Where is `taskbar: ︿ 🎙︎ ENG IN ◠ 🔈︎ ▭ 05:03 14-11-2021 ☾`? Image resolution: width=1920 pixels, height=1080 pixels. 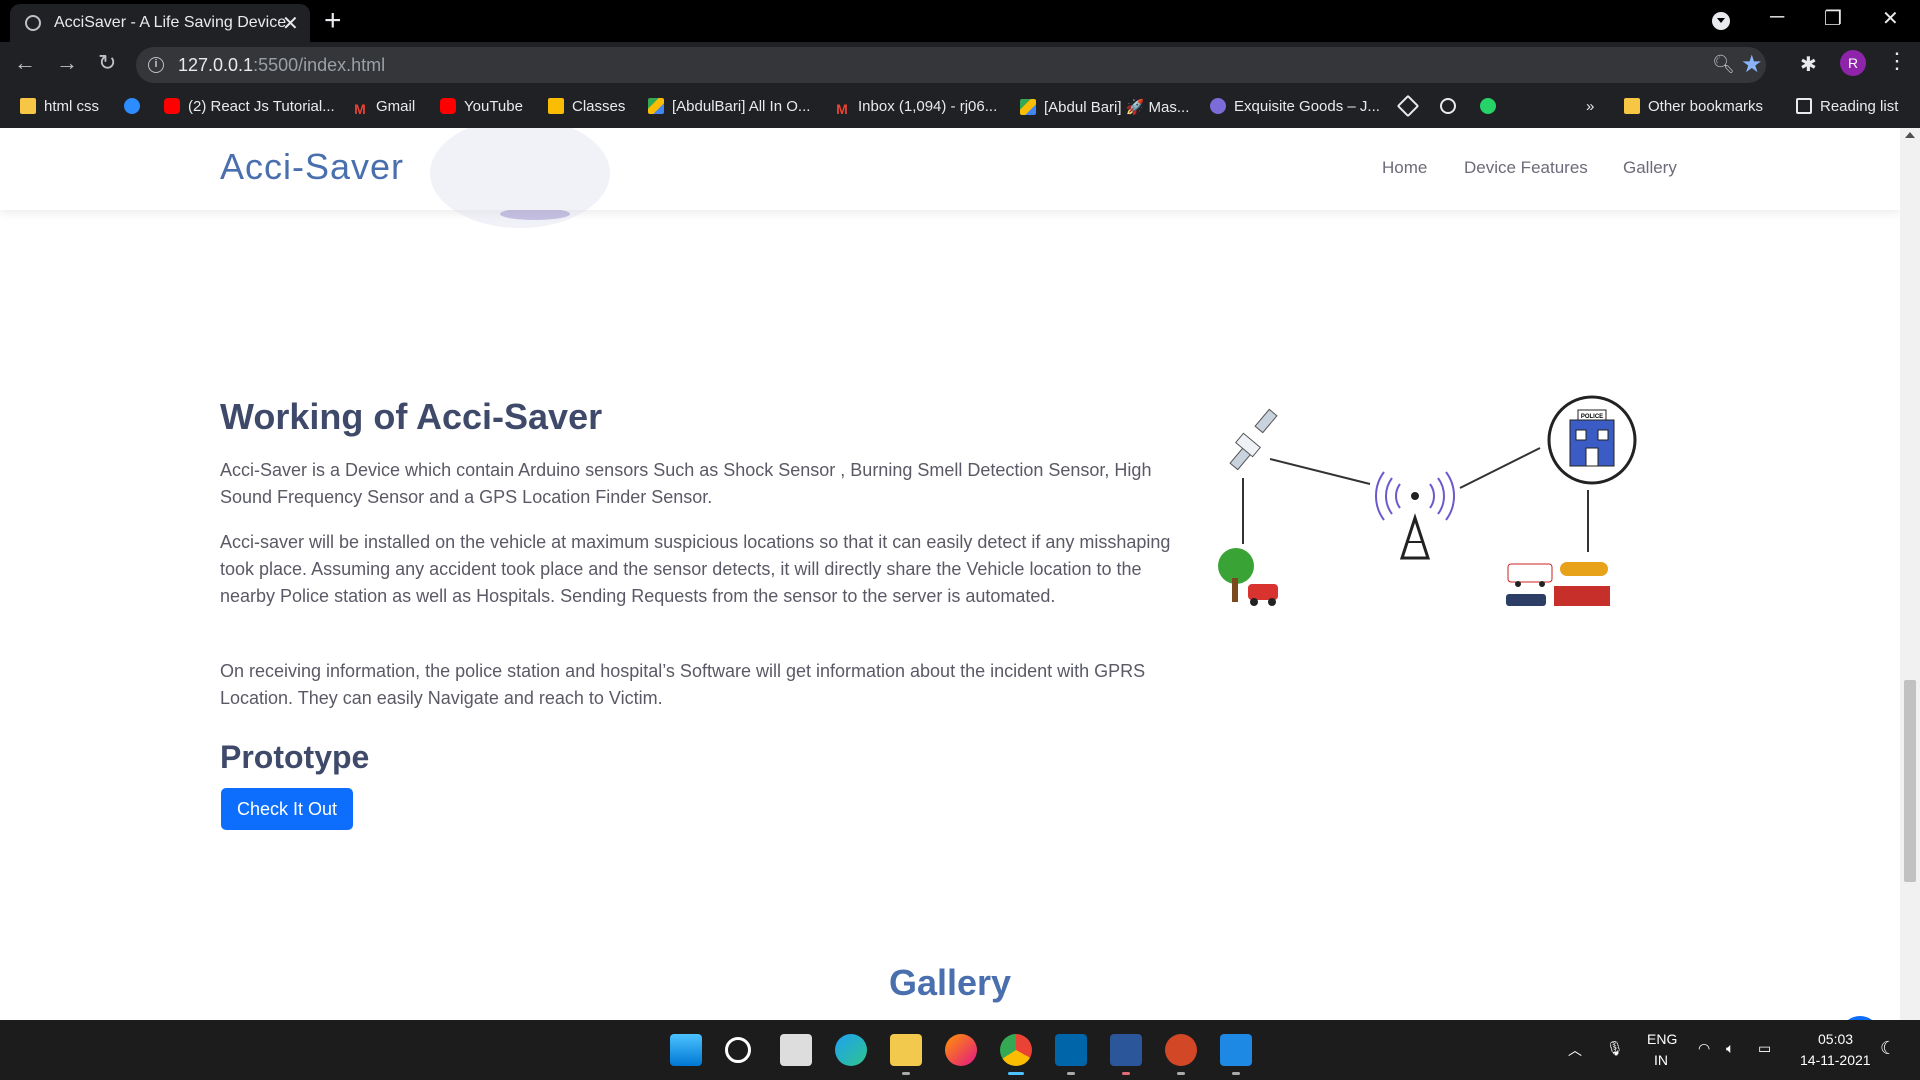
taskbar: ︿ 🎙︎ ENG IN ◠ 🔈︎ ▭ 05:03 14-11-2021 ☾ is located at coordinates (960, 1050).